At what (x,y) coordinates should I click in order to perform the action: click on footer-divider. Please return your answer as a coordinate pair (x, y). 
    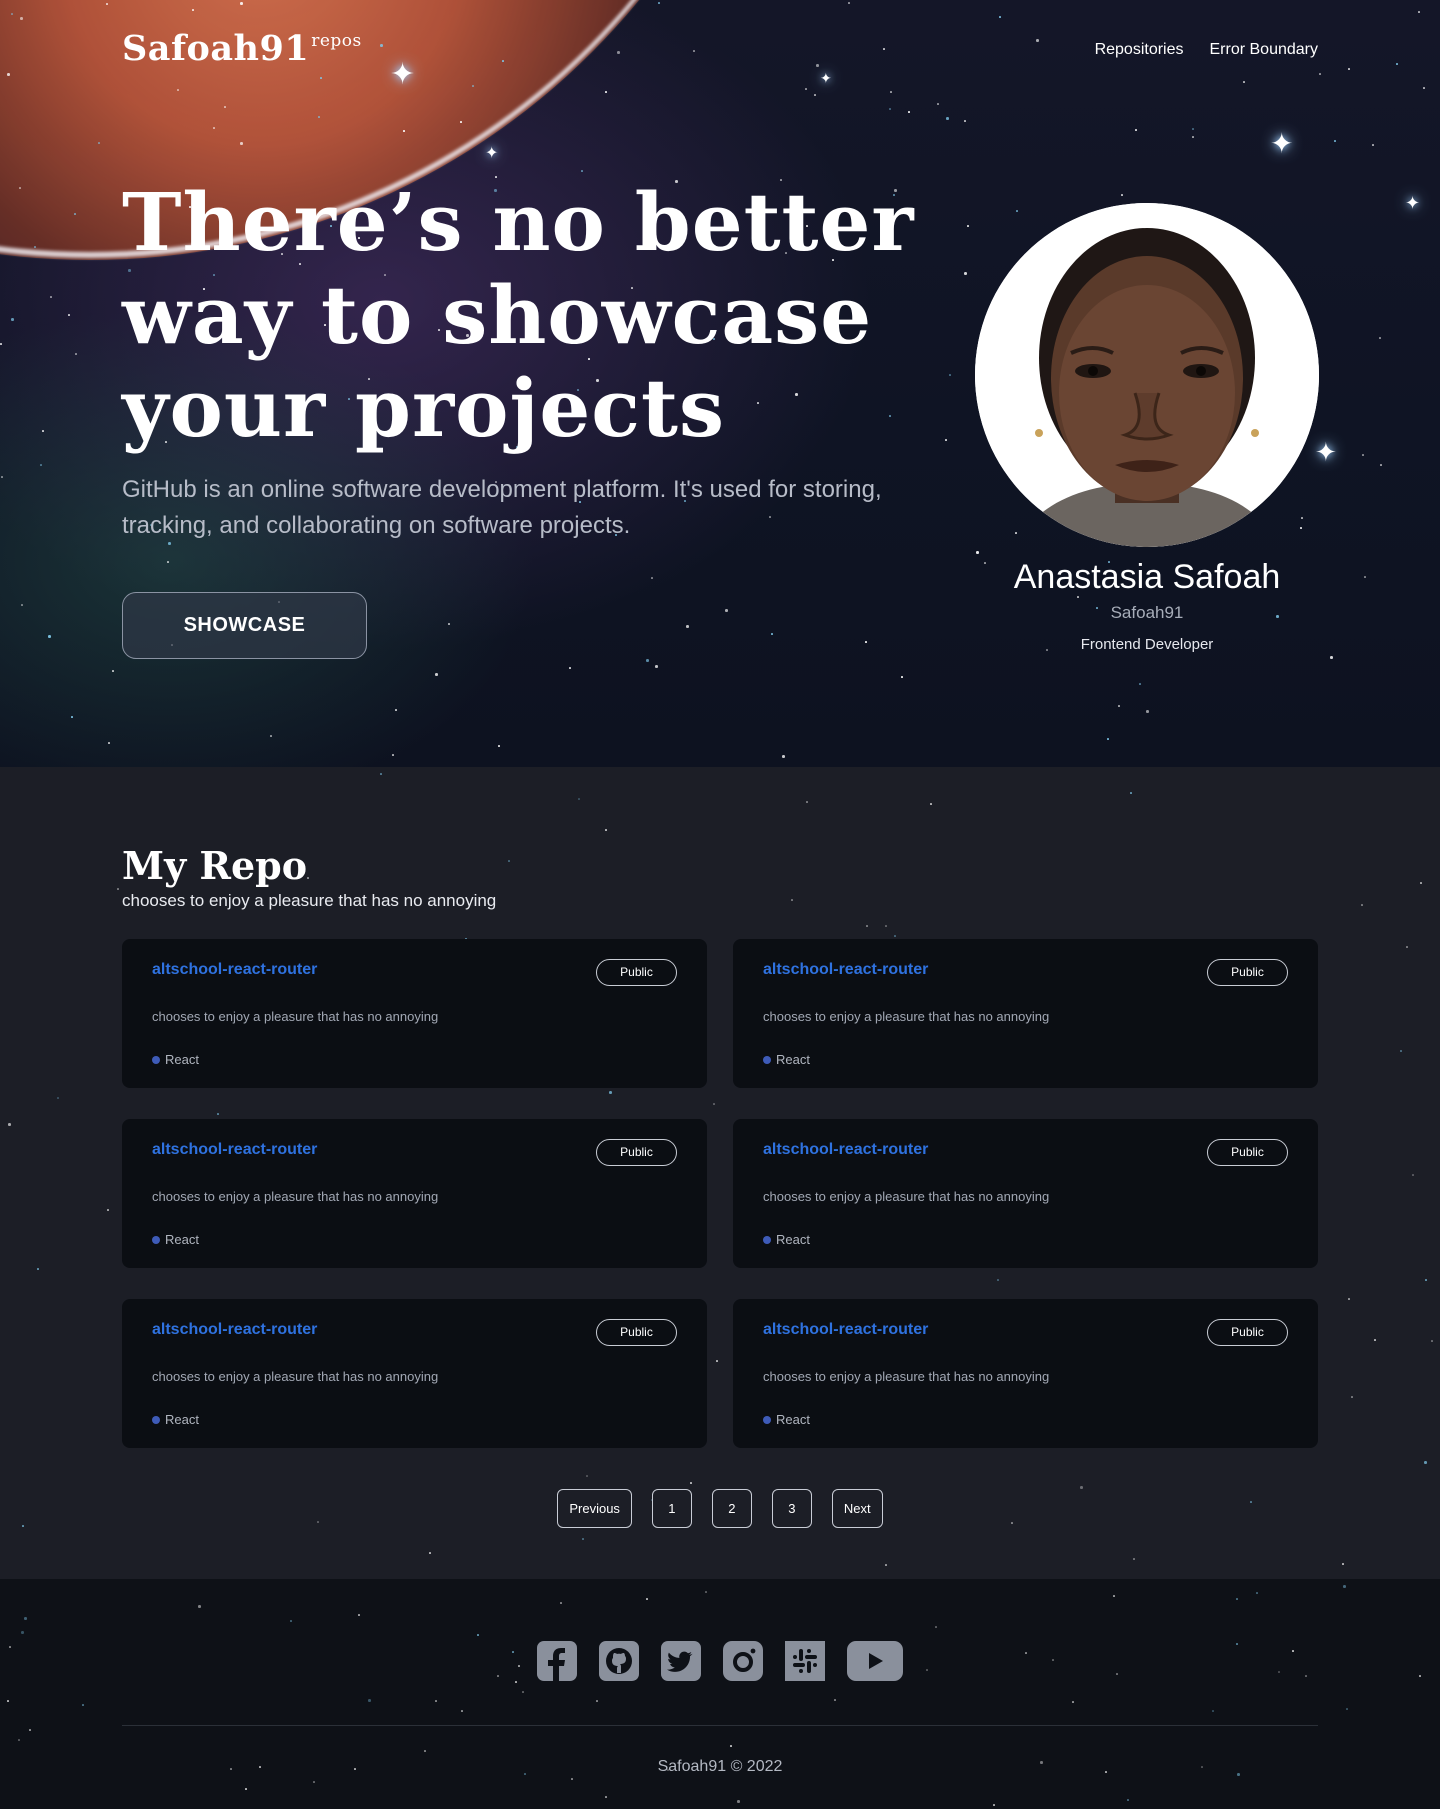
    Looking at the image, I should click on (720, 1725).